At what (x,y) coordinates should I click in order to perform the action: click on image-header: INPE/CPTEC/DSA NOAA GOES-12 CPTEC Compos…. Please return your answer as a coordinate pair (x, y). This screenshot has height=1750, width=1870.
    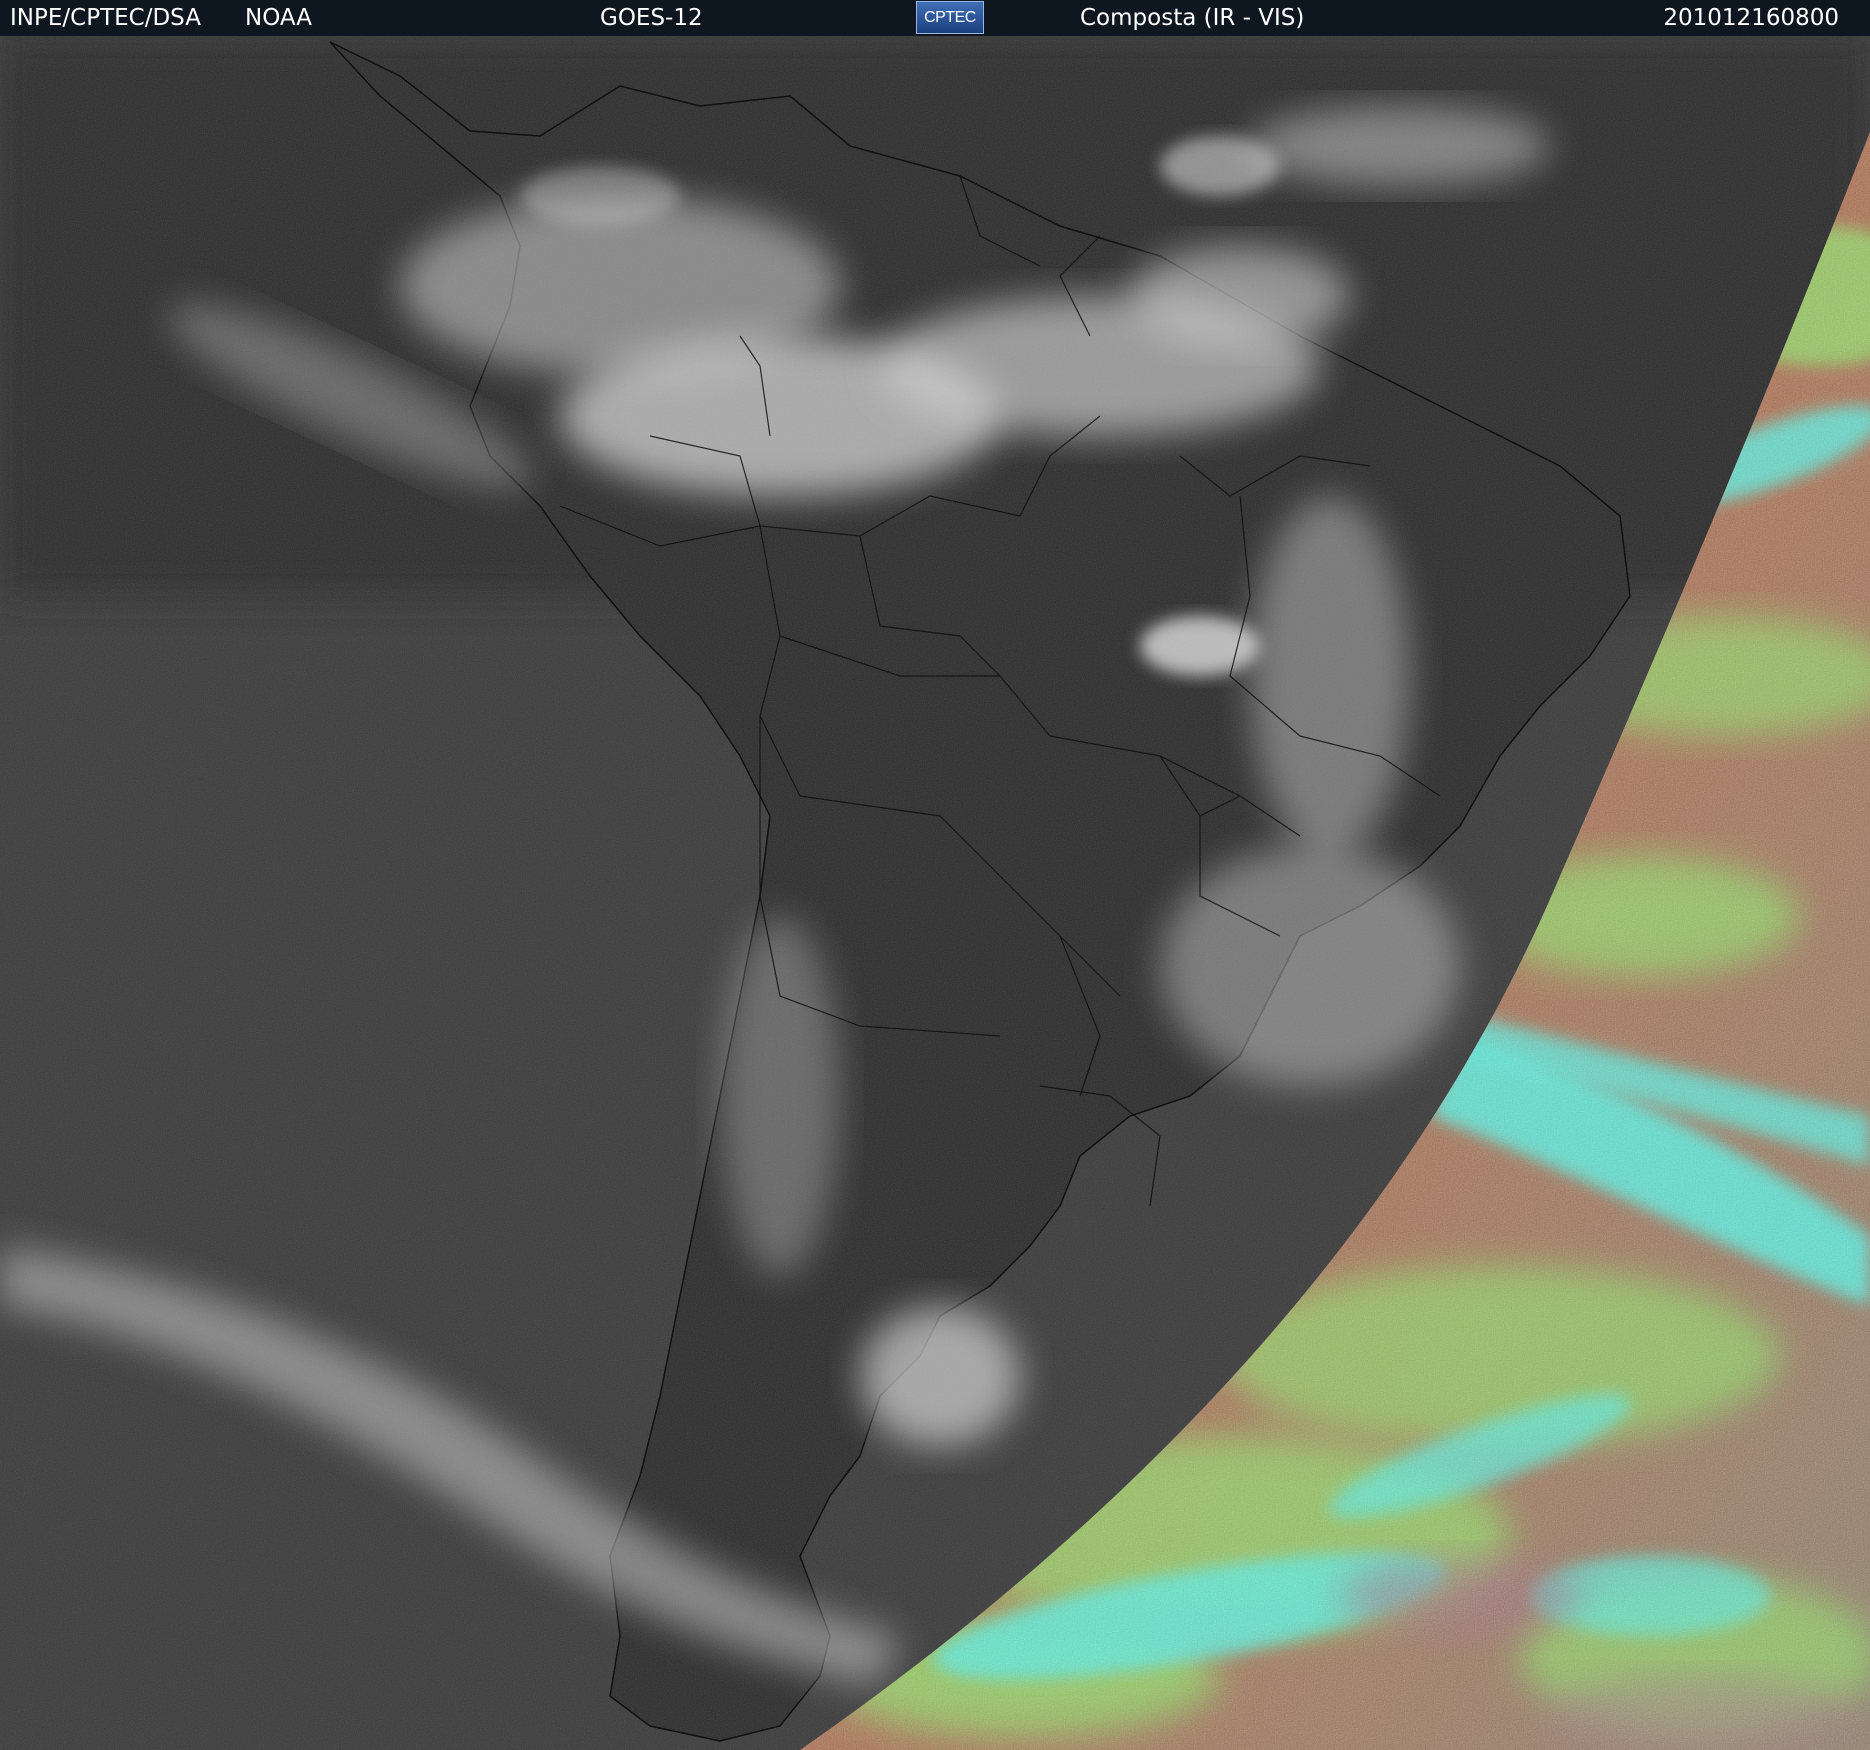
    Looking at the image, I should click on (935, 18).